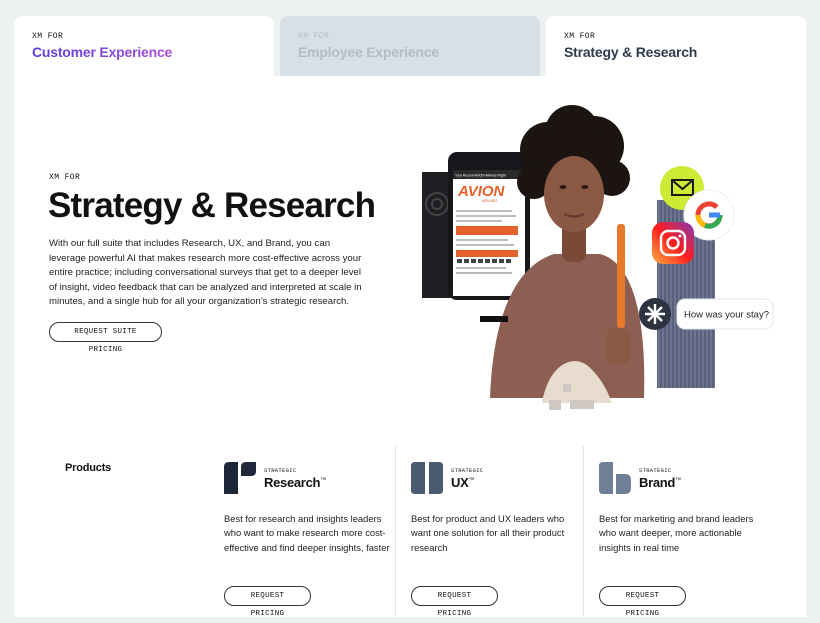  What do you see at coordinates (684, 478) in the screenshot?
I see `product-logo: STRATEGIC Brand™` at bounding box center [684, 478].